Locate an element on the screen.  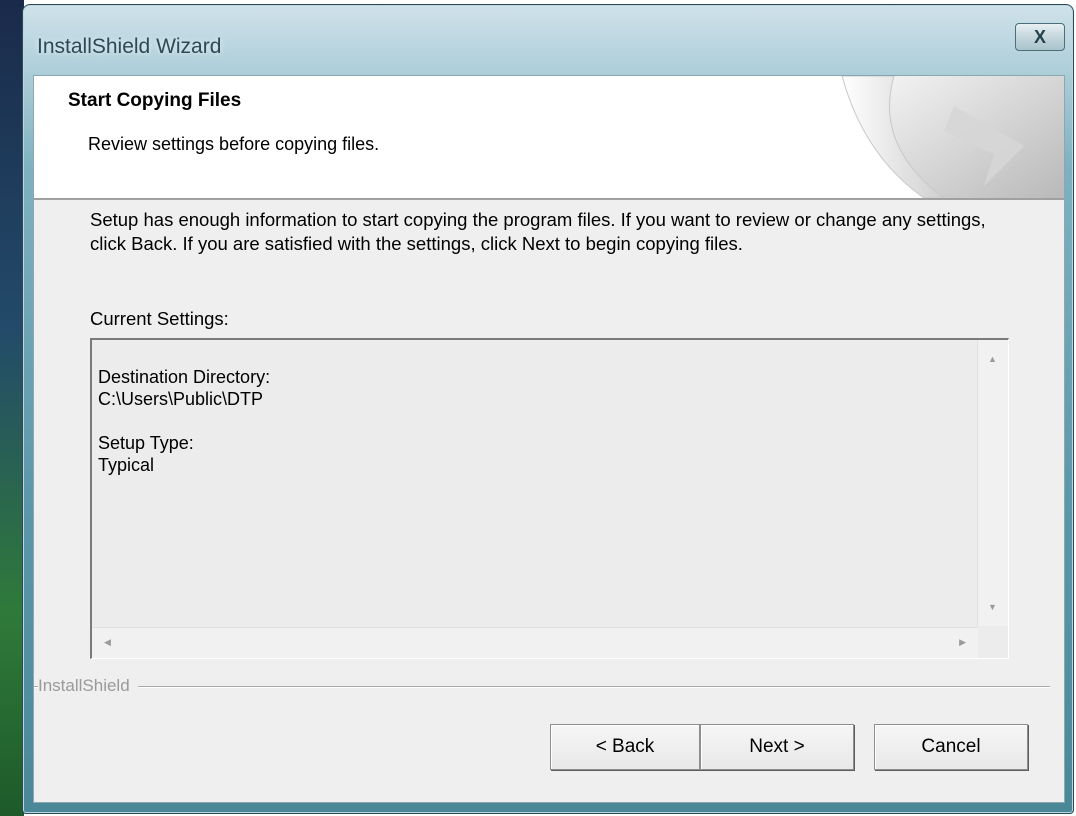
desktop-background is located at coordinates (12, 408).